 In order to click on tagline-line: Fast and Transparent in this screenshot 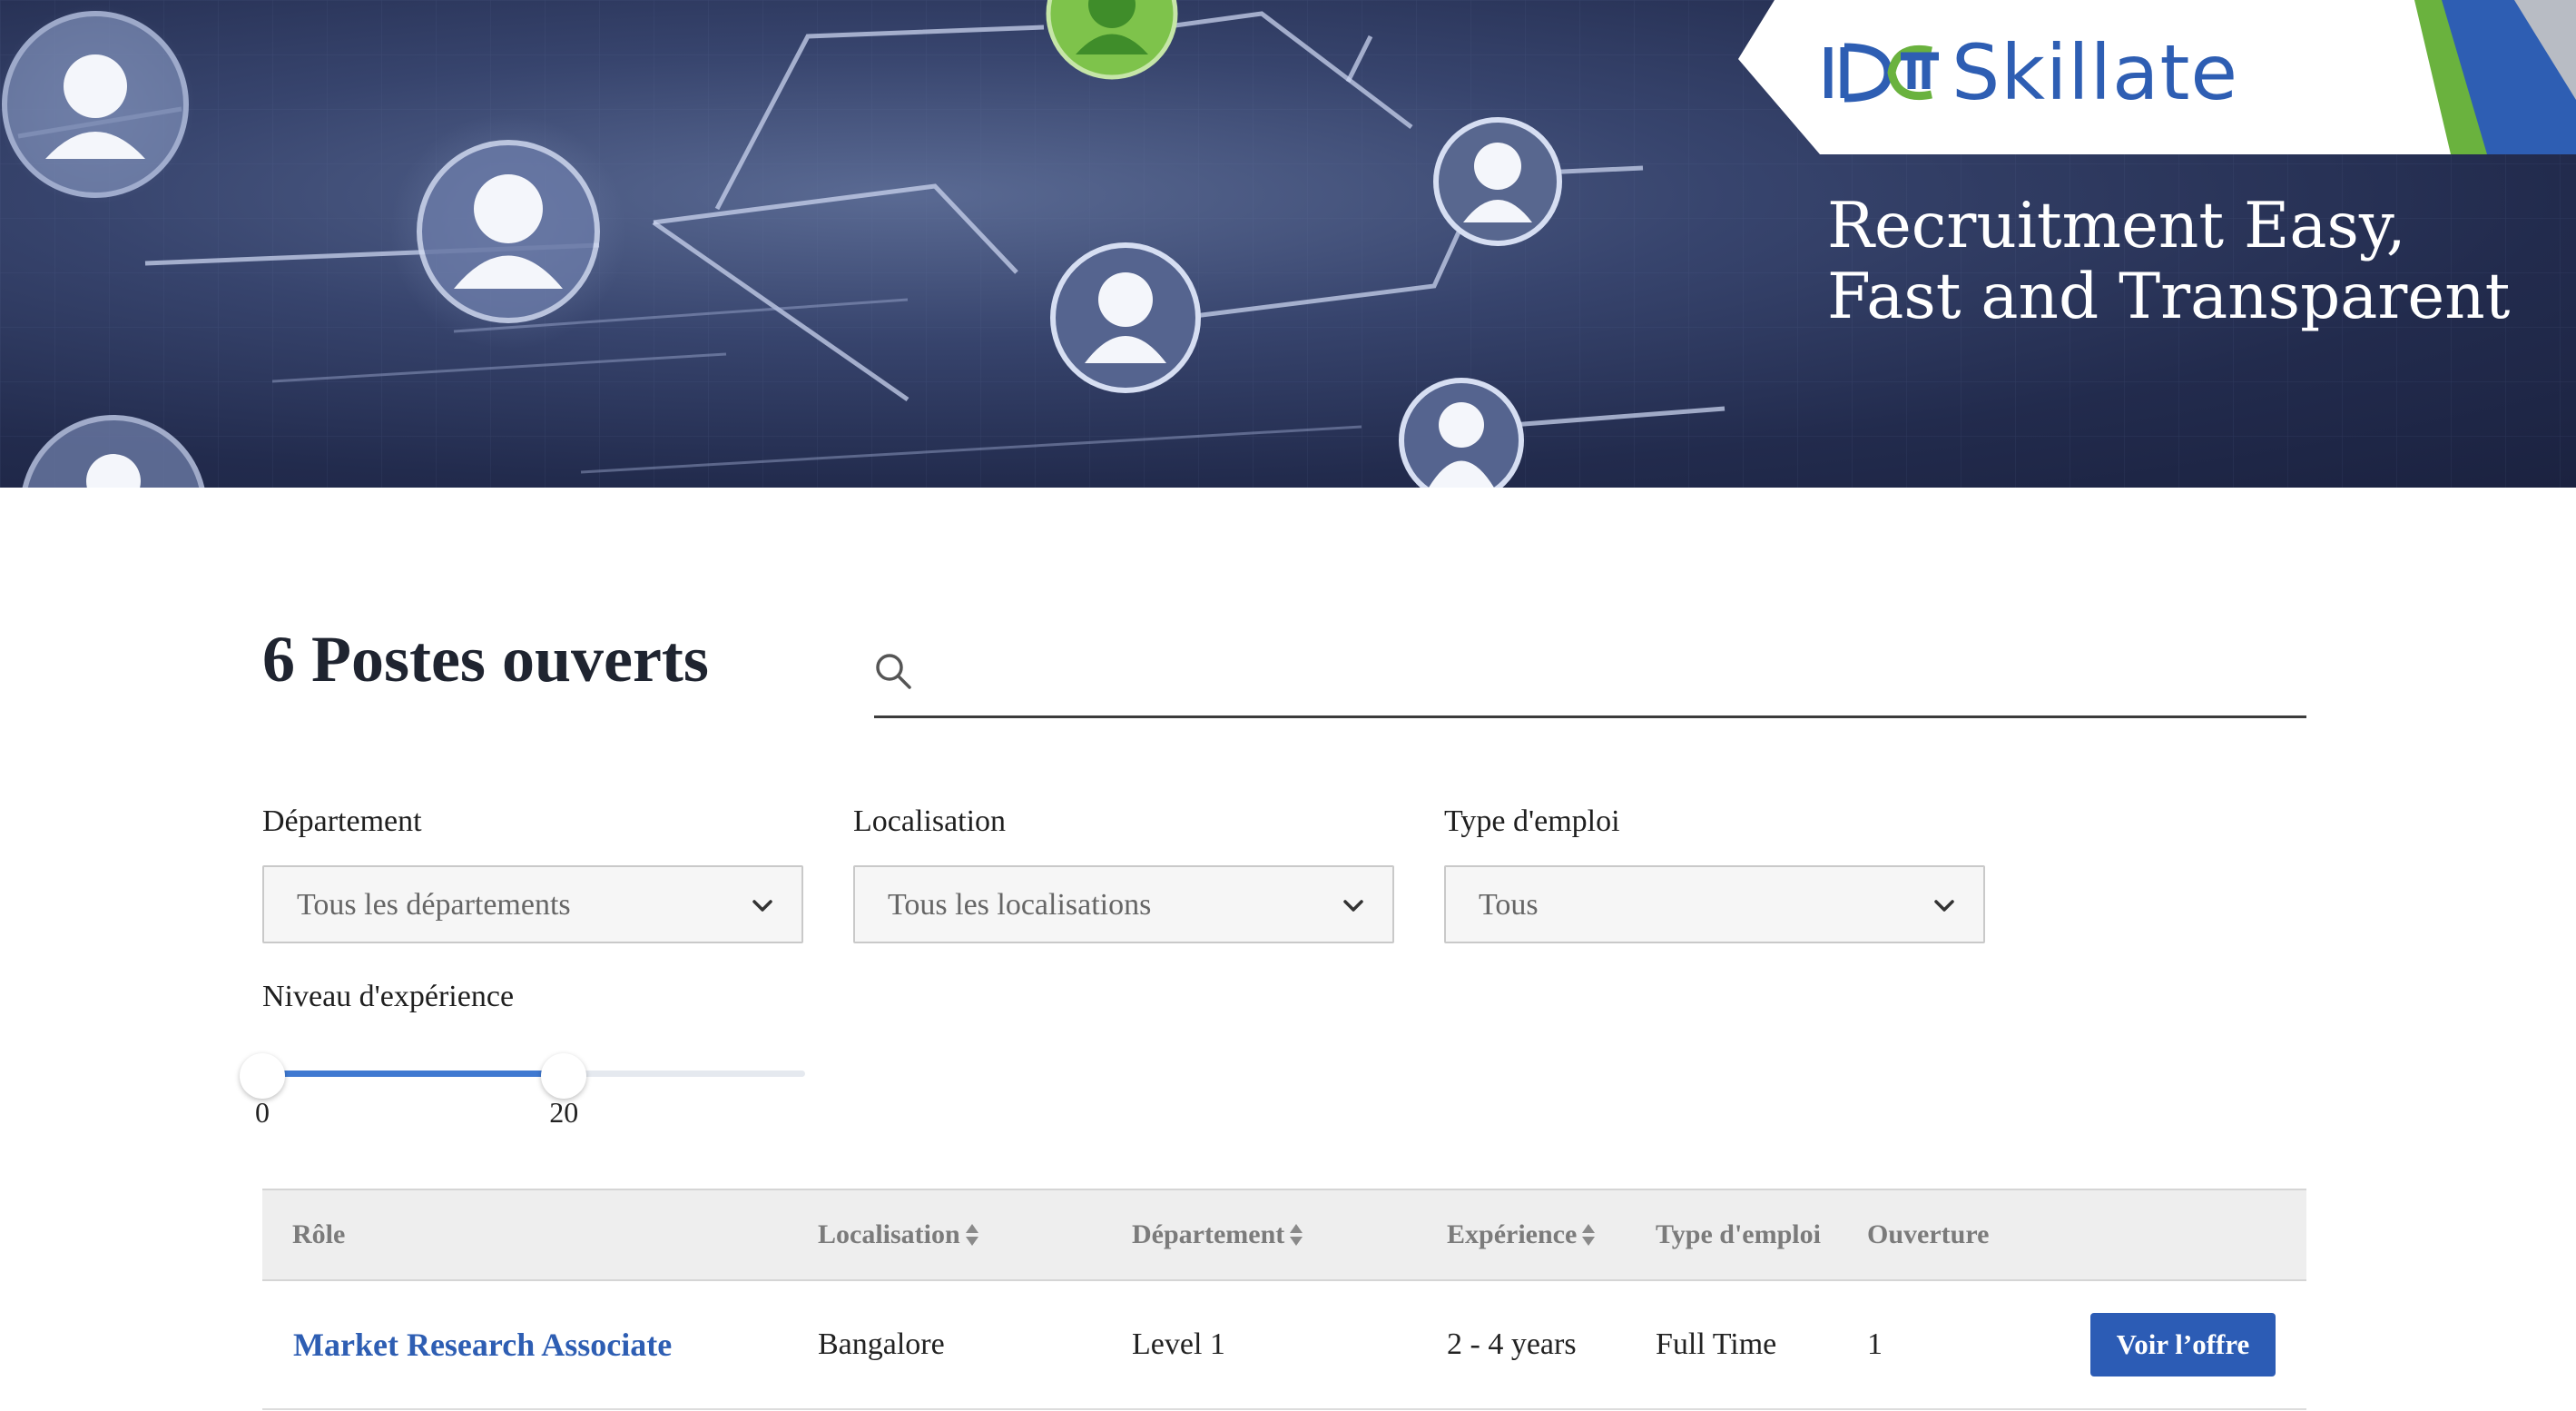, I will do `click(2169, 297)`.